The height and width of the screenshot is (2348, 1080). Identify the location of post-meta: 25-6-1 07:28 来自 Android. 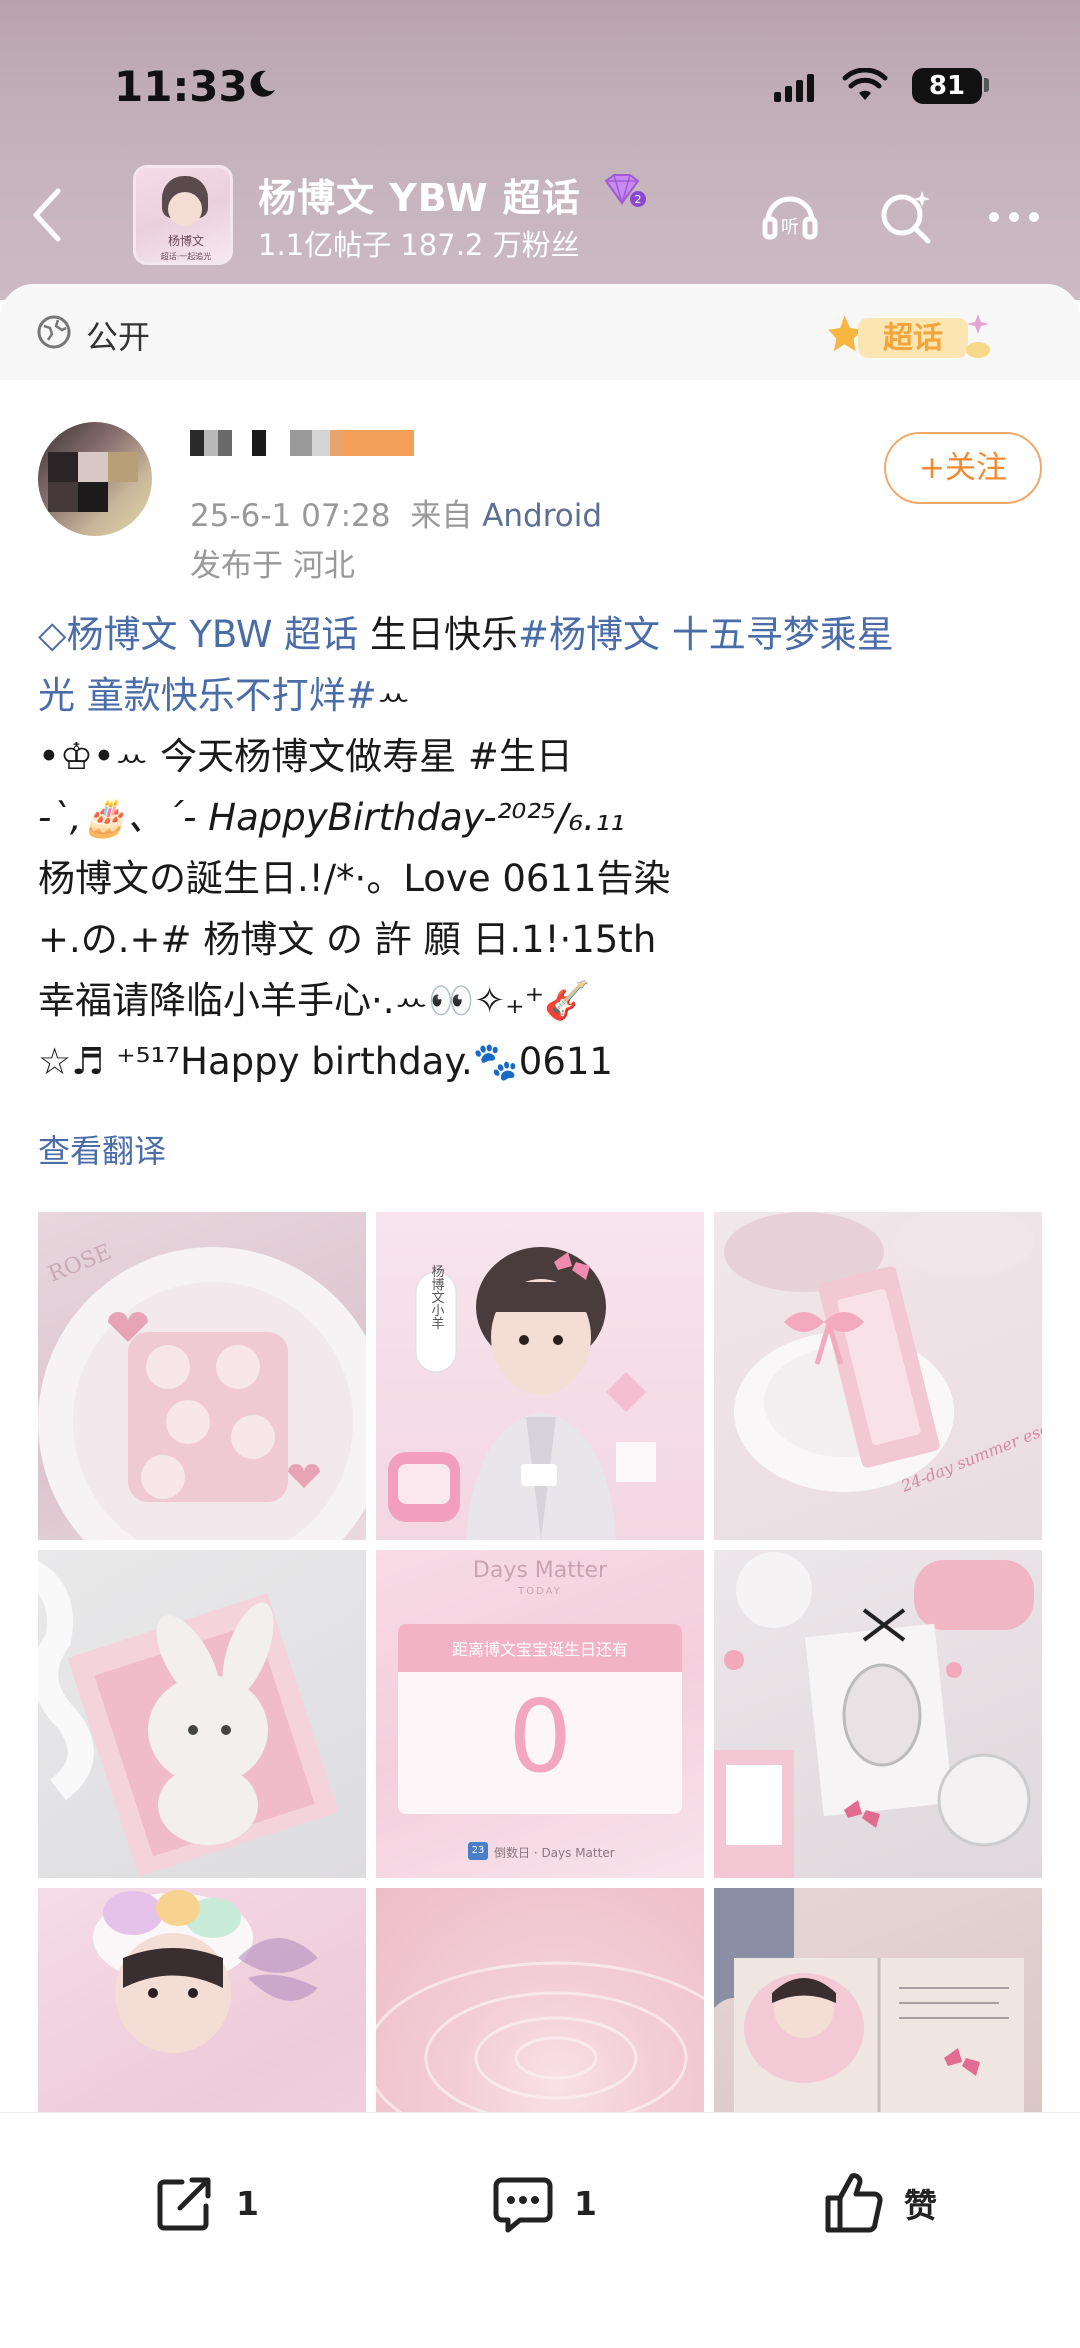
(396, 512).